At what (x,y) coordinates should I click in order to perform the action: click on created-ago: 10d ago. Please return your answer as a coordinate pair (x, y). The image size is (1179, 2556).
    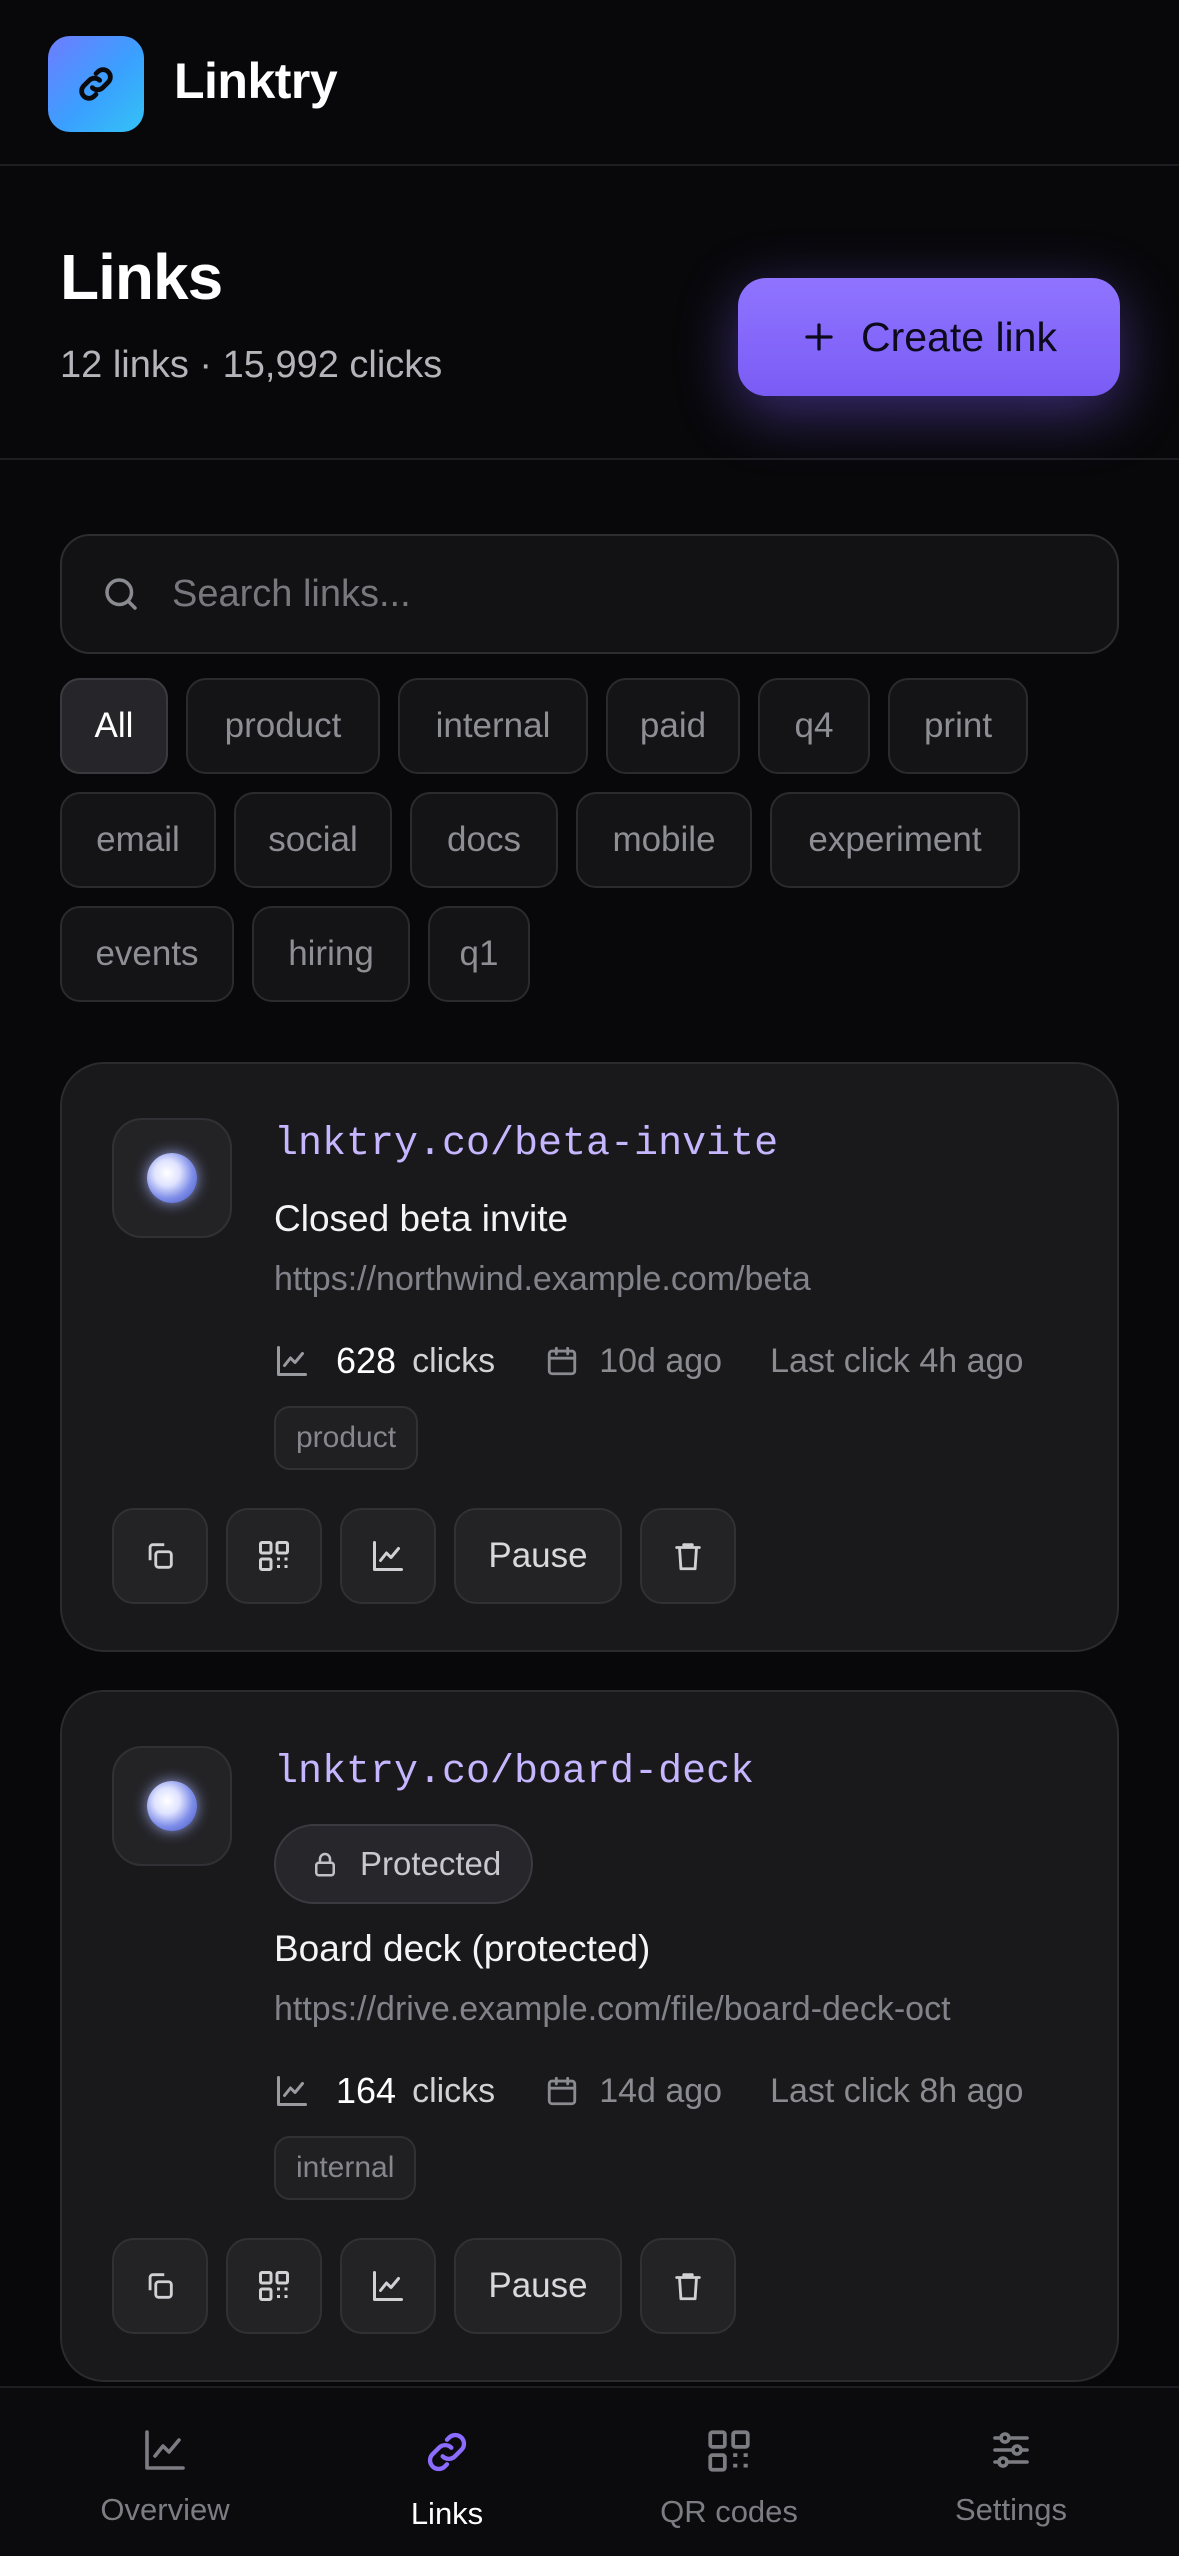
    Looking at the image, I should click on (661, 1360).